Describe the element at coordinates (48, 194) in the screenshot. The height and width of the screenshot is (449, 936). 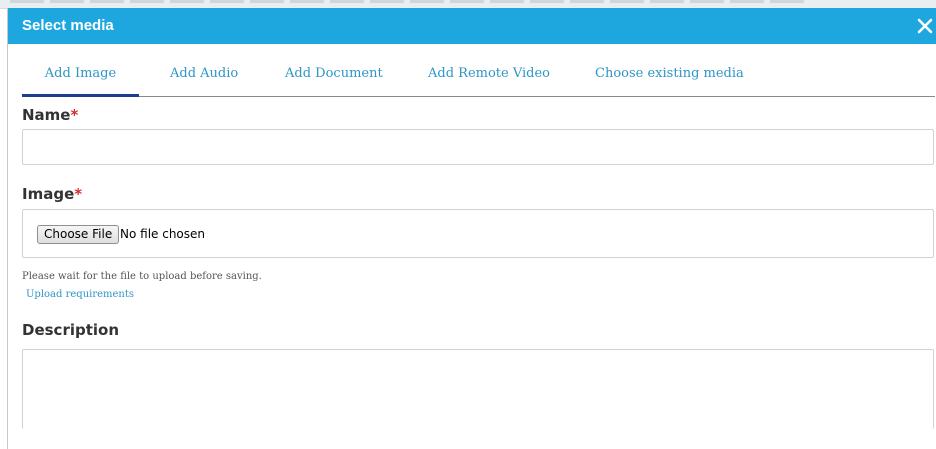
I see `image-label-text: Image` at that location.